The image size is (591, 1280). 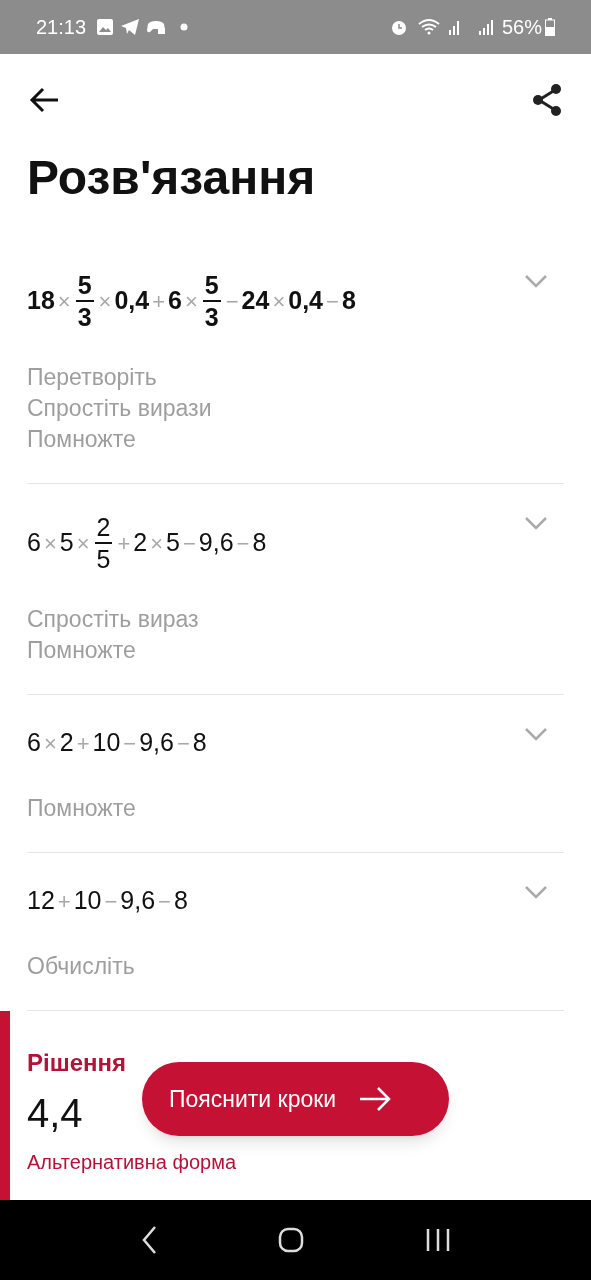 What do you see at coordinates (437, 1240) in the screenshot?
I see `recent-apps-icon` at bounding box center [437, 1240].